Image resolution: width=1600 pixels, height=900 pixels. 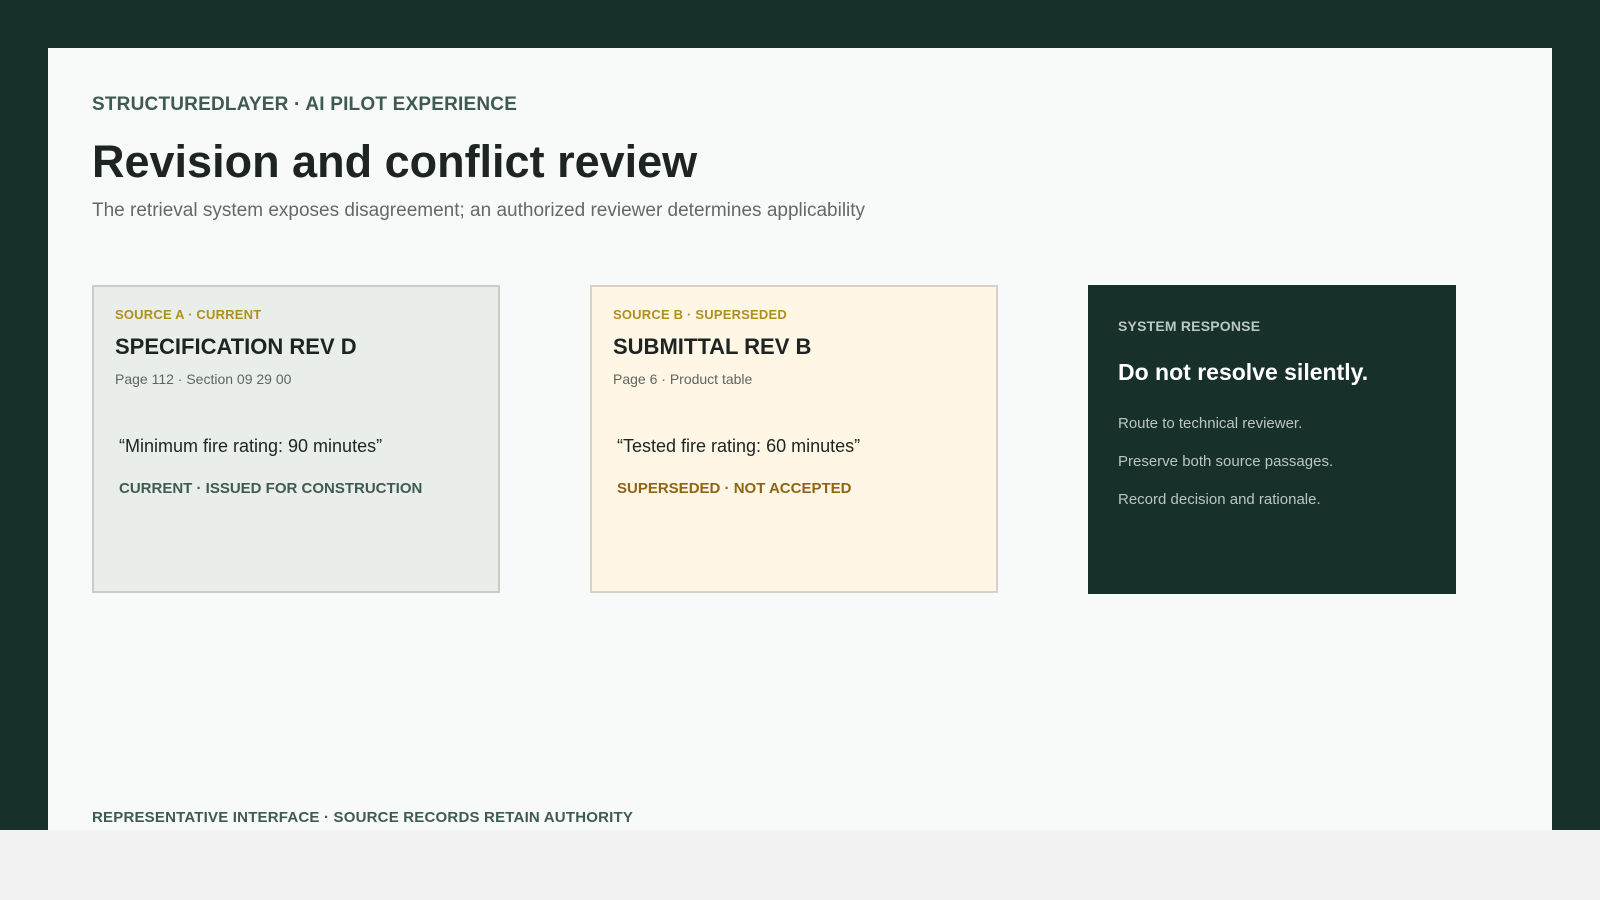 I want to click on source-b-quote: “Tested fire rating: 60 minutes”, so click(x=739, y=446).